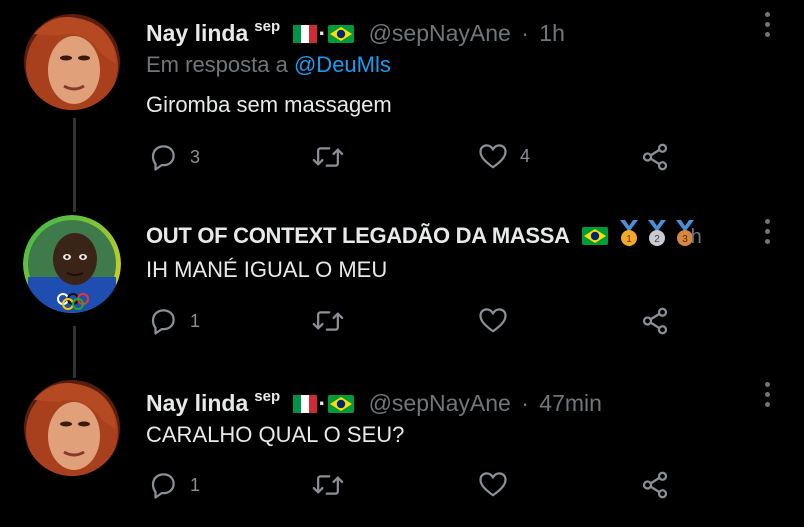 The height and width of the screenshot is (527, 804). I want to click on like-button: 4, so click(504, 156).